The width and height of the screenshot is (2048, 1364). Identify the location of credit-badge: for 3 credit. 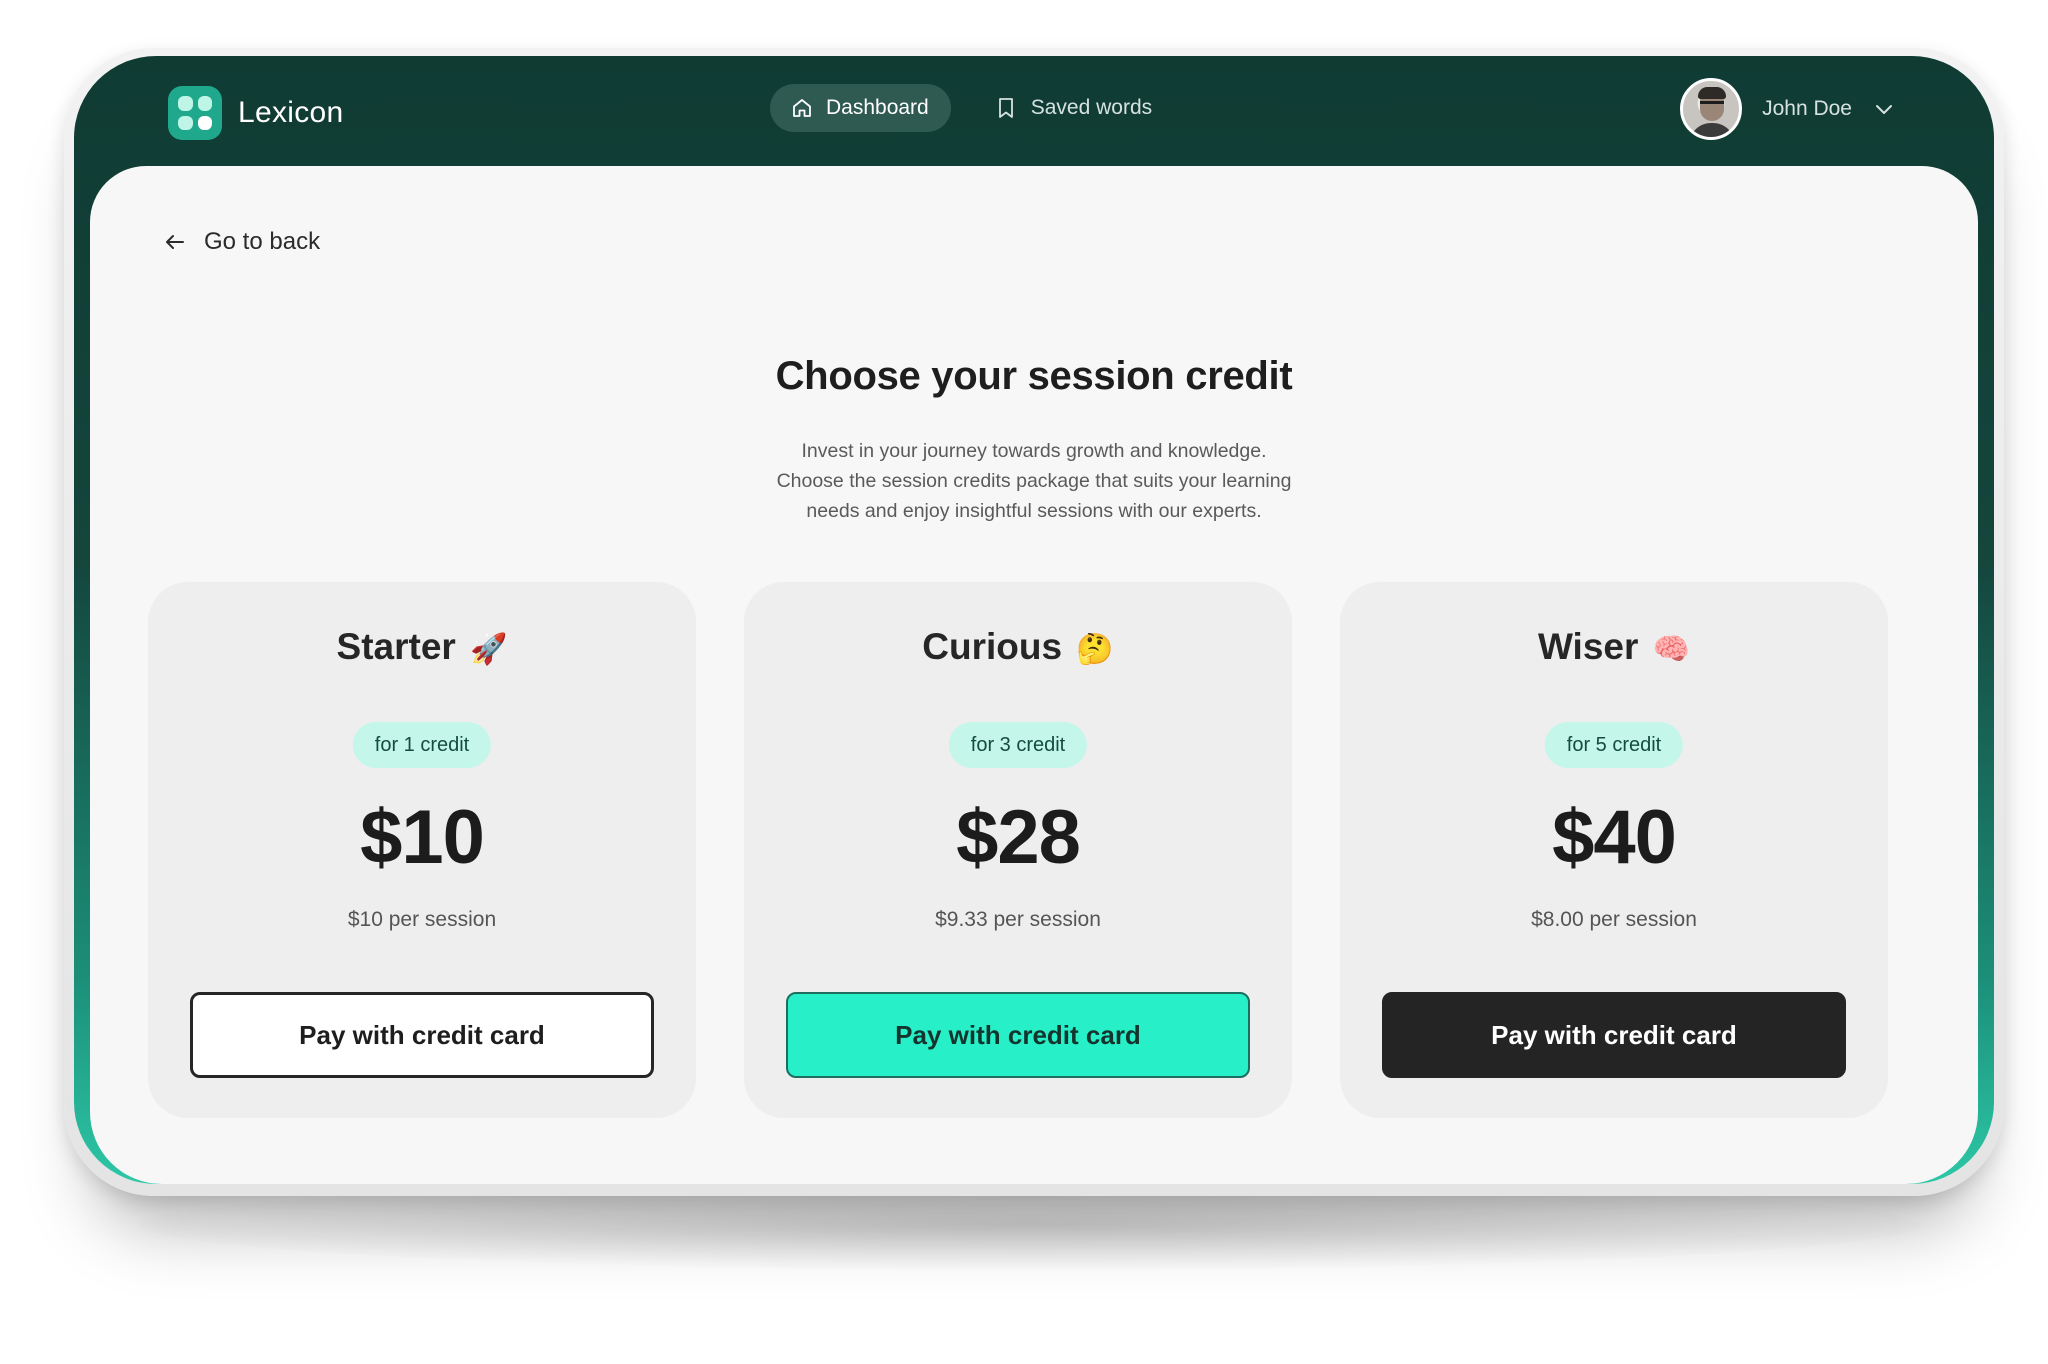
(1018, 745).